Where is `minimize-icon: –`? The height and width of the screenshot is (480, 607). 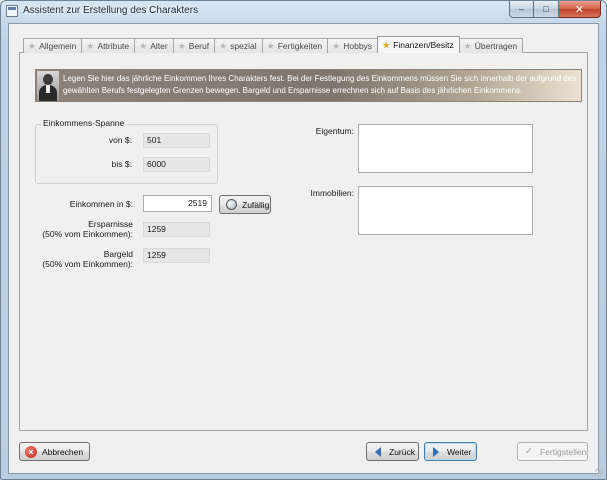
minimize-icon: – is located at coordinates (521, 9).